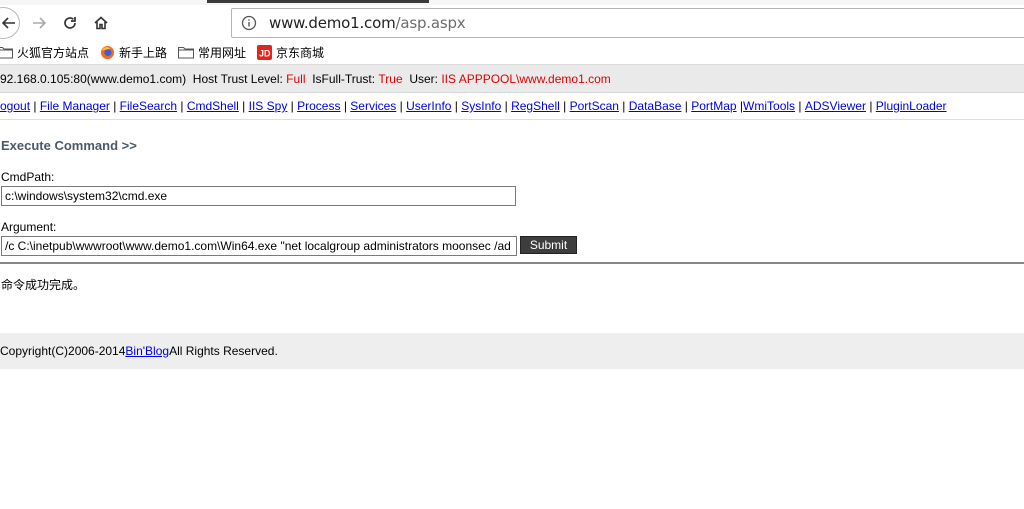 Image resolution: width=1024 pixels, height=509 pixels. I want to click on bookmarks-toolbar: 火狐官方站点 新手上路 常用网址 JD 京东商城, so click(512, 52).